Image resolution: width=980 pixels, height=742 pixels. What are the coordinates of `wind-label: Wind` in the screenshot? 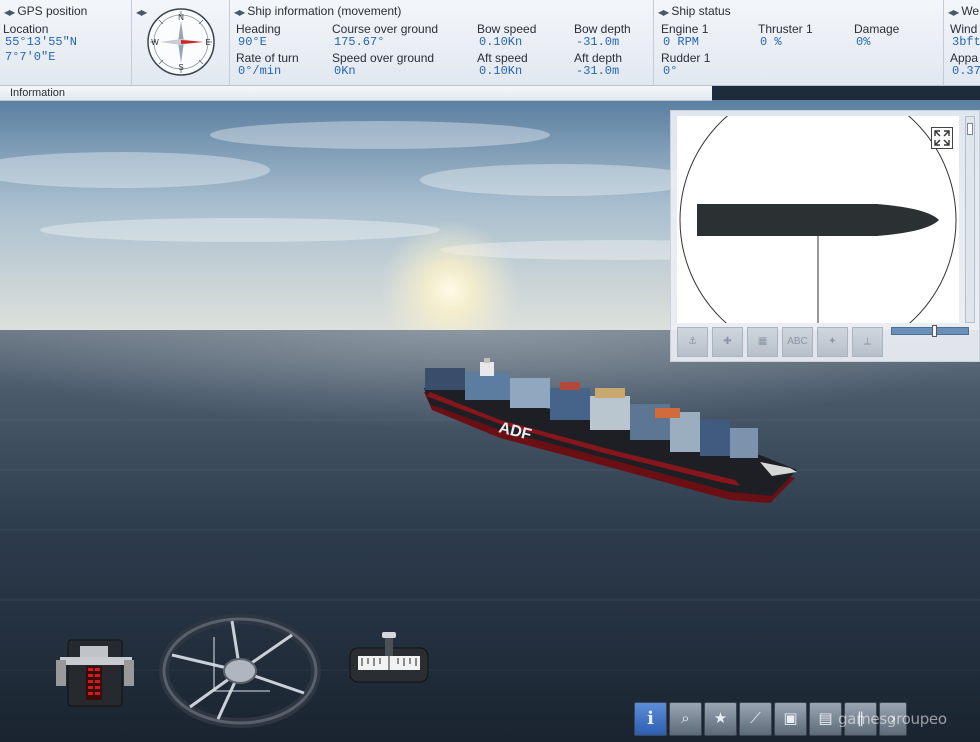 It's located at (964, 29).